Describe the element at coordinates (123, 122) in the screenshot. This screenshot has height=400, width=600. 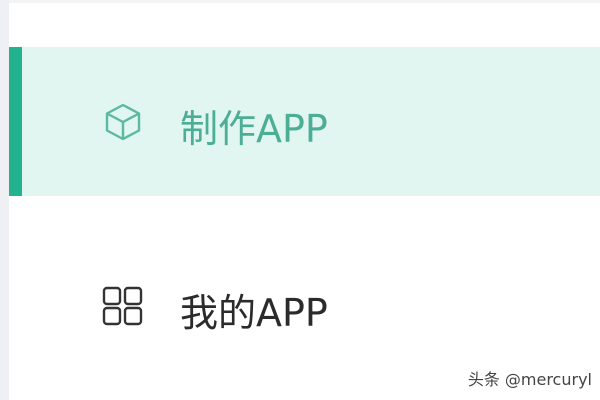
I see `cube-icon` at that location.